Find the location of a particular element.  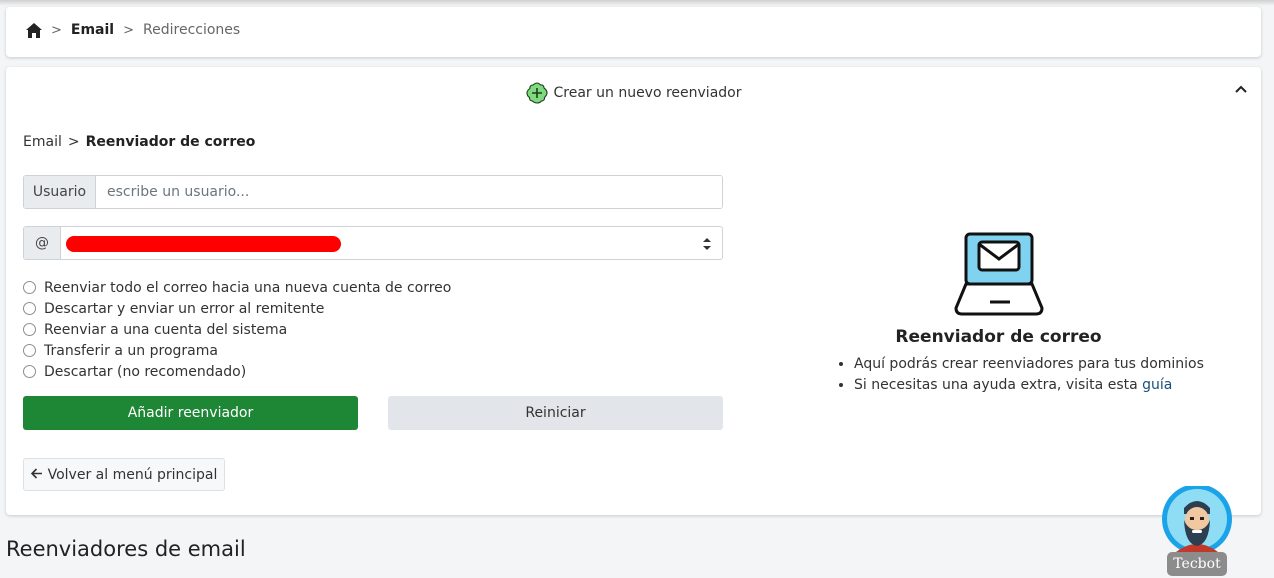

option-label: Descartar y enviar un error al remitente is located at coordinates (184, 308).